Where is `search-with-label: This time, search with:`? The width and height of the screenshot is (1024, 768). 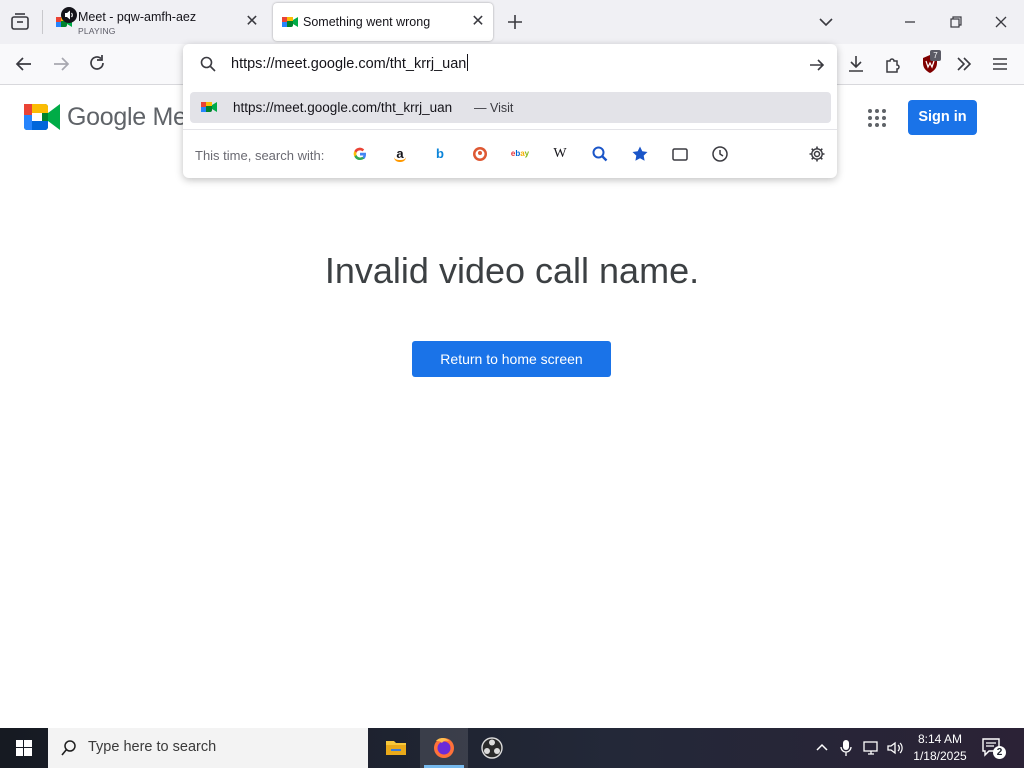 search-with-label: This time, search with: is located at coordinates (260, 155).